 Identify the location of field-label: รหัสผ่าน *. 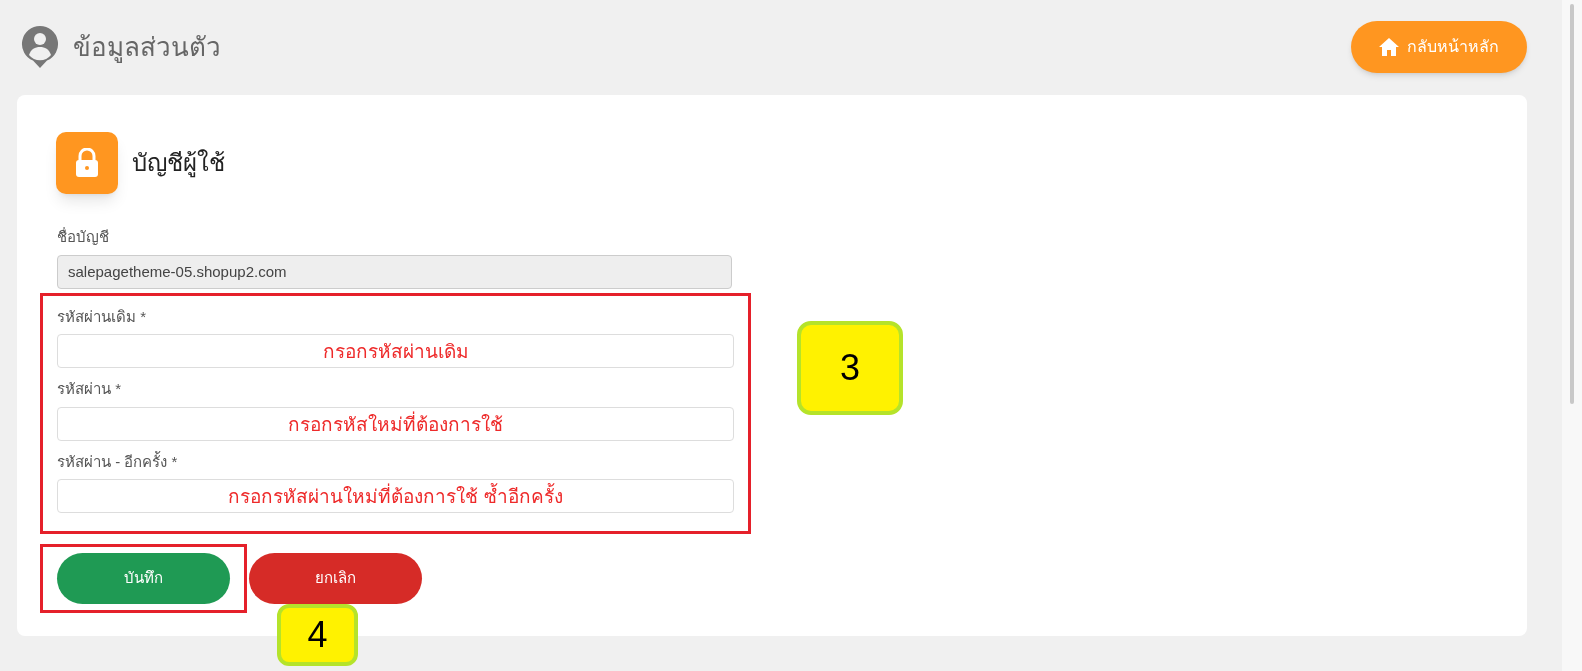
(89, 389).